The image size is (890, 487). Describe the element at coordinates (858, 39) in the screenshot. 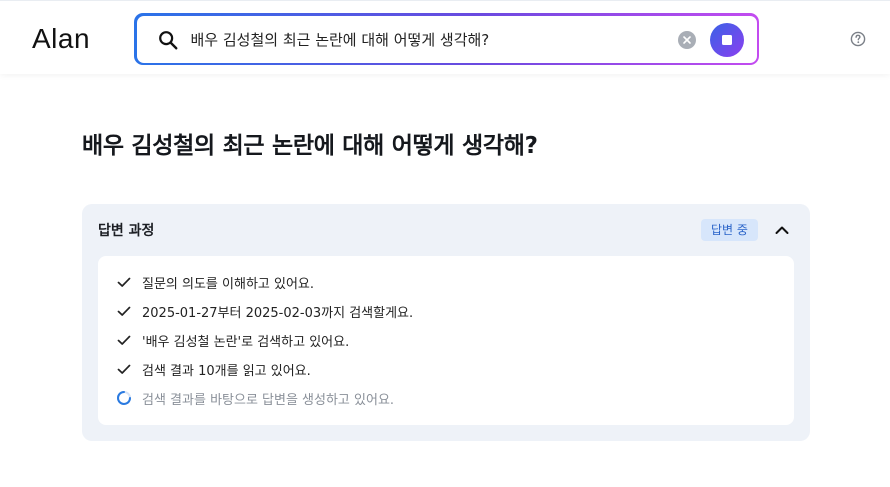

I see `help-icon` at that location.